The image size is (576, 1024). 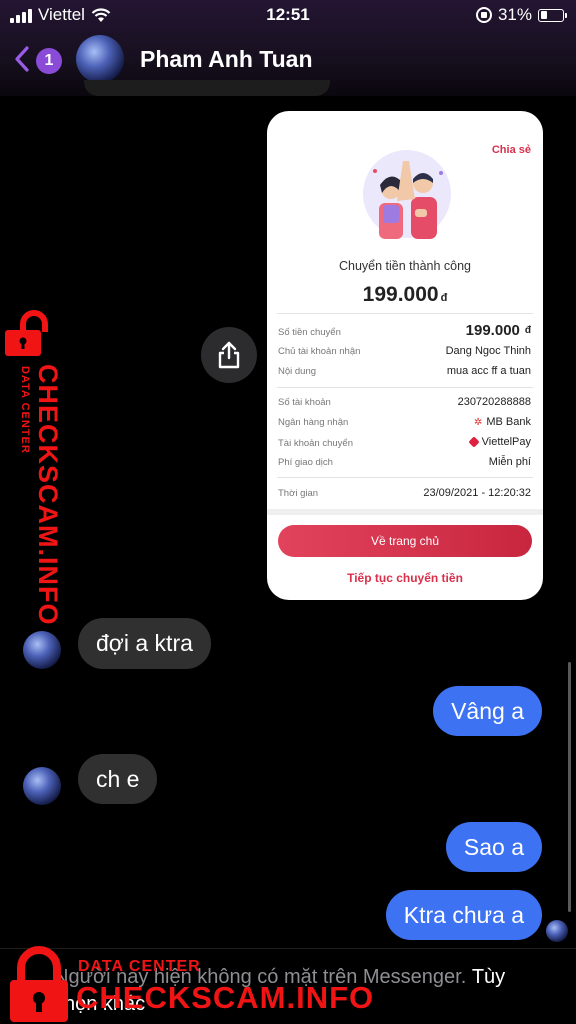 I want to click on message-bubble-incoming: đợi a ktra, so click(x=144, y=643).